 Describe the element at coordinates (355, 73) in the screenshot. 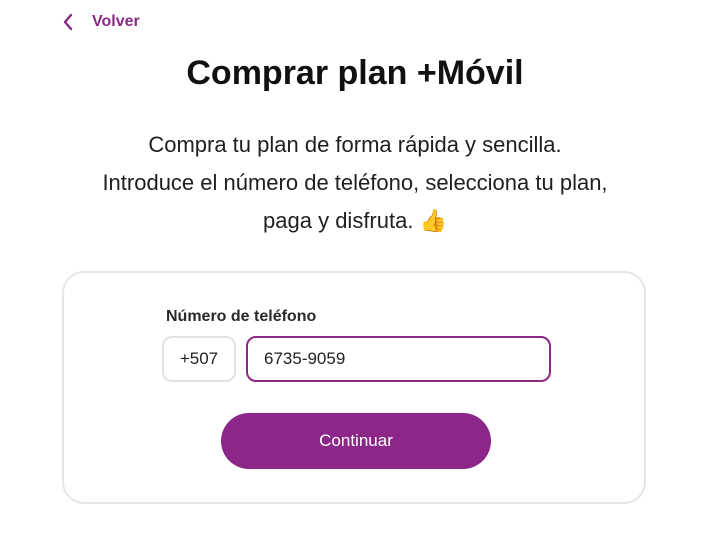

I see `page-title: Comprar plan +Móvil` at that location.